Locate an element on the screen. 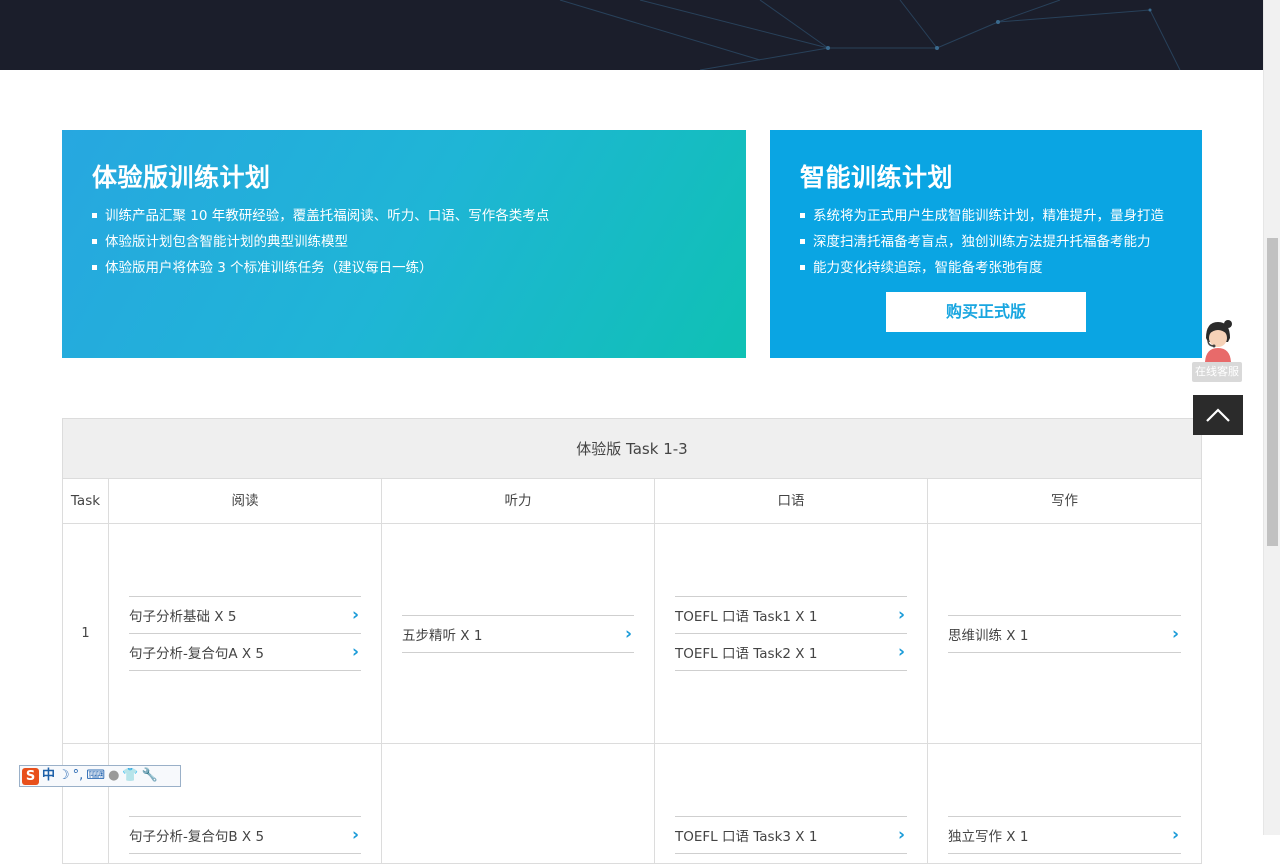 Image resolution: width=1280 pixels, height=864 pixels. task-table-header: Task 阅读 听力 口语 写作 is located at coordinates (632, 501).